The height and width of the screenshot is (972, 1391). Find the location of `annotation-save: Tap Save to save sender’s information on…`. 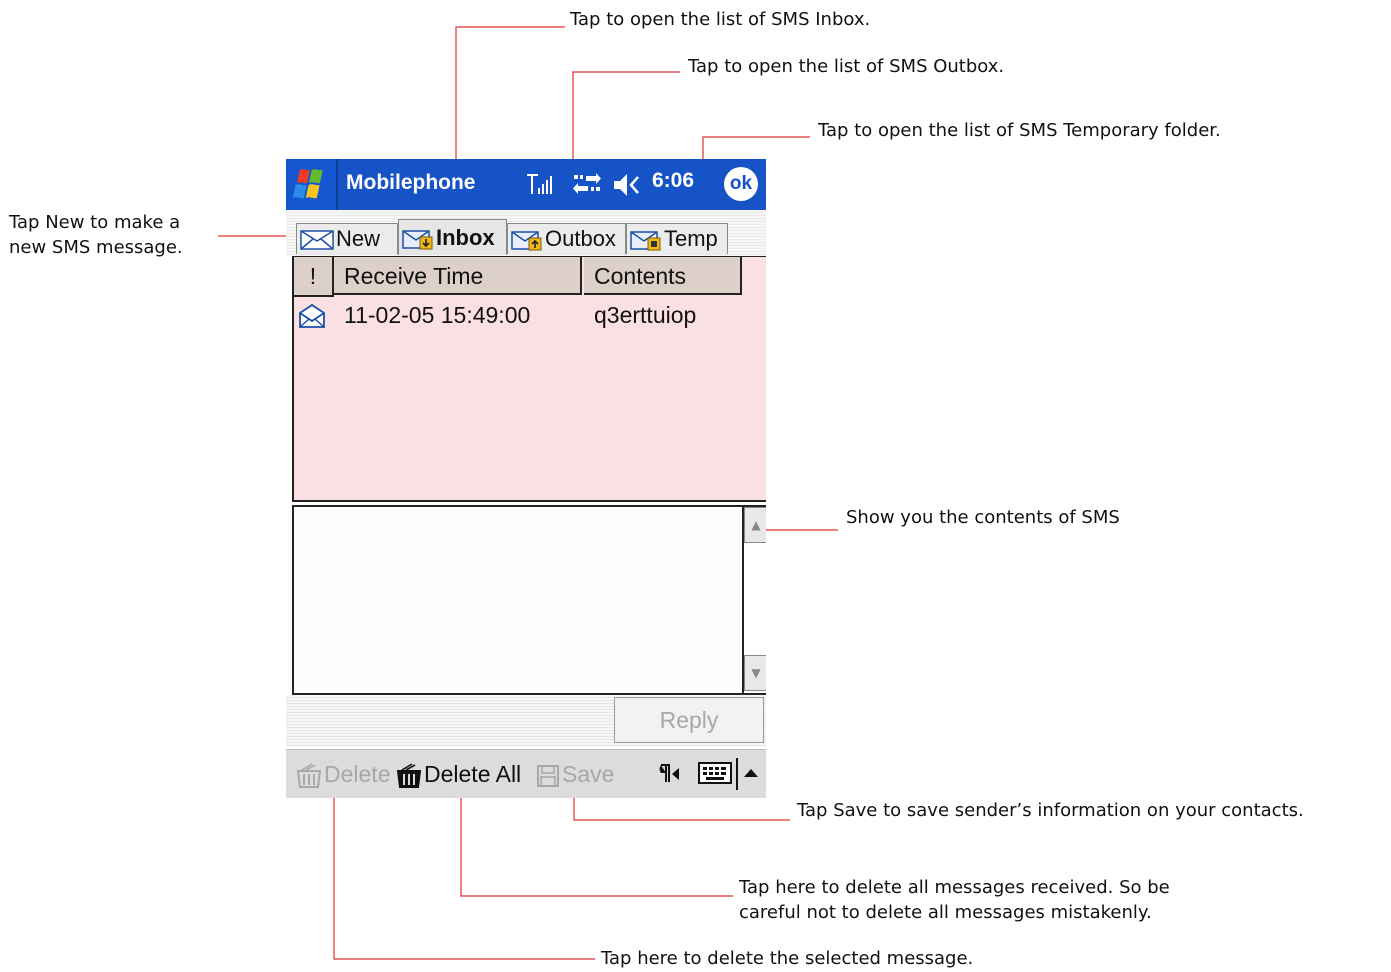

annotation-save: Tap Save to save sender’s information on… is located at coordinates (1050, 810).